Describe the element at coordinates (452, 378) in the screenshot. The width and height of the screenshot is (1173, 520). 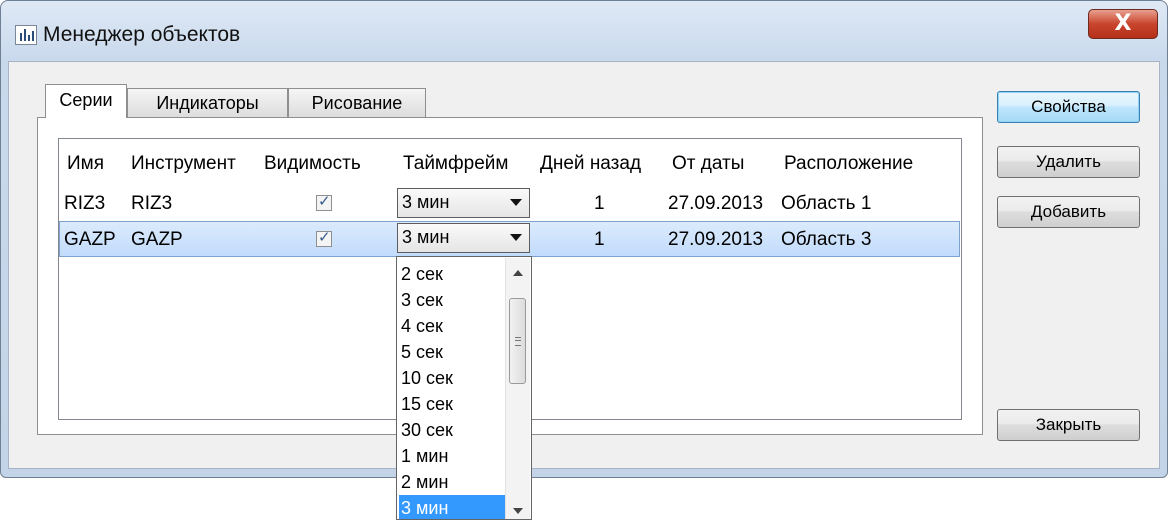
I see `dropdown-option: 10 сек` at that location.